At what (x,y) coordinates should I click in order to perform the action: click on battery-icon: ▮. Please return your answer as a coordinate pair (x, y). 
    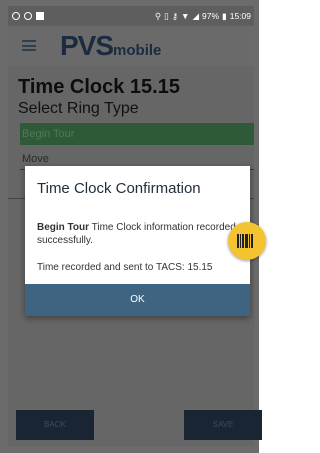
    Looking at the image, I should click on (224, 15).